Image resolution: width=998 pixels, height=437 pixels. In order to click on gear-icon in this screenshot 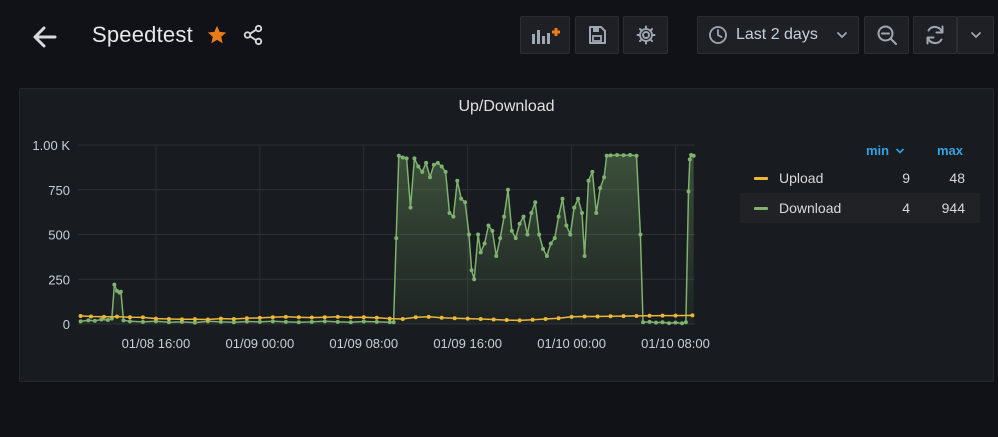, I will do `click(645, 35)`.